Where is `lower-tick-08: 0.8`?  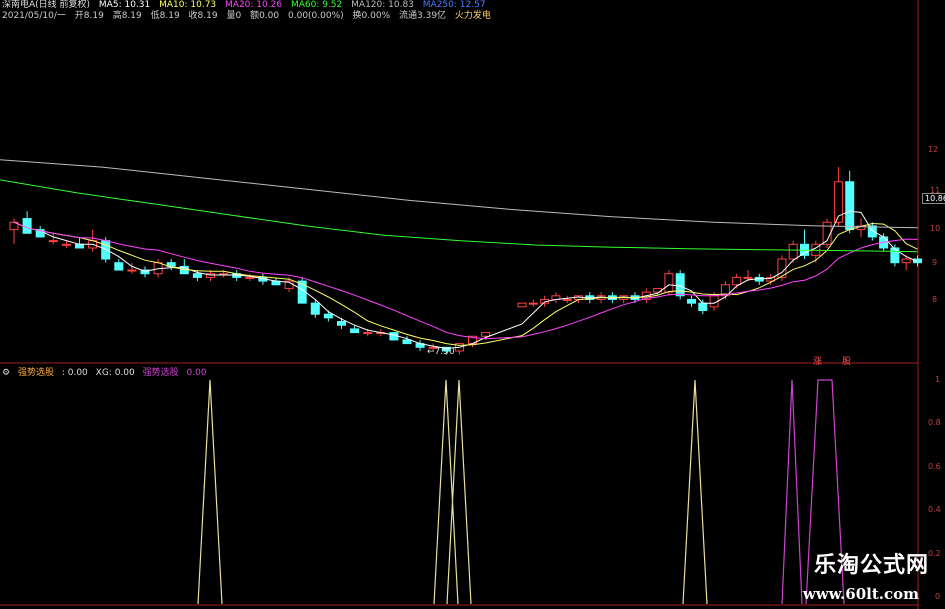
lower-tick-08: 0.8 is located at coordinates (934, 422).